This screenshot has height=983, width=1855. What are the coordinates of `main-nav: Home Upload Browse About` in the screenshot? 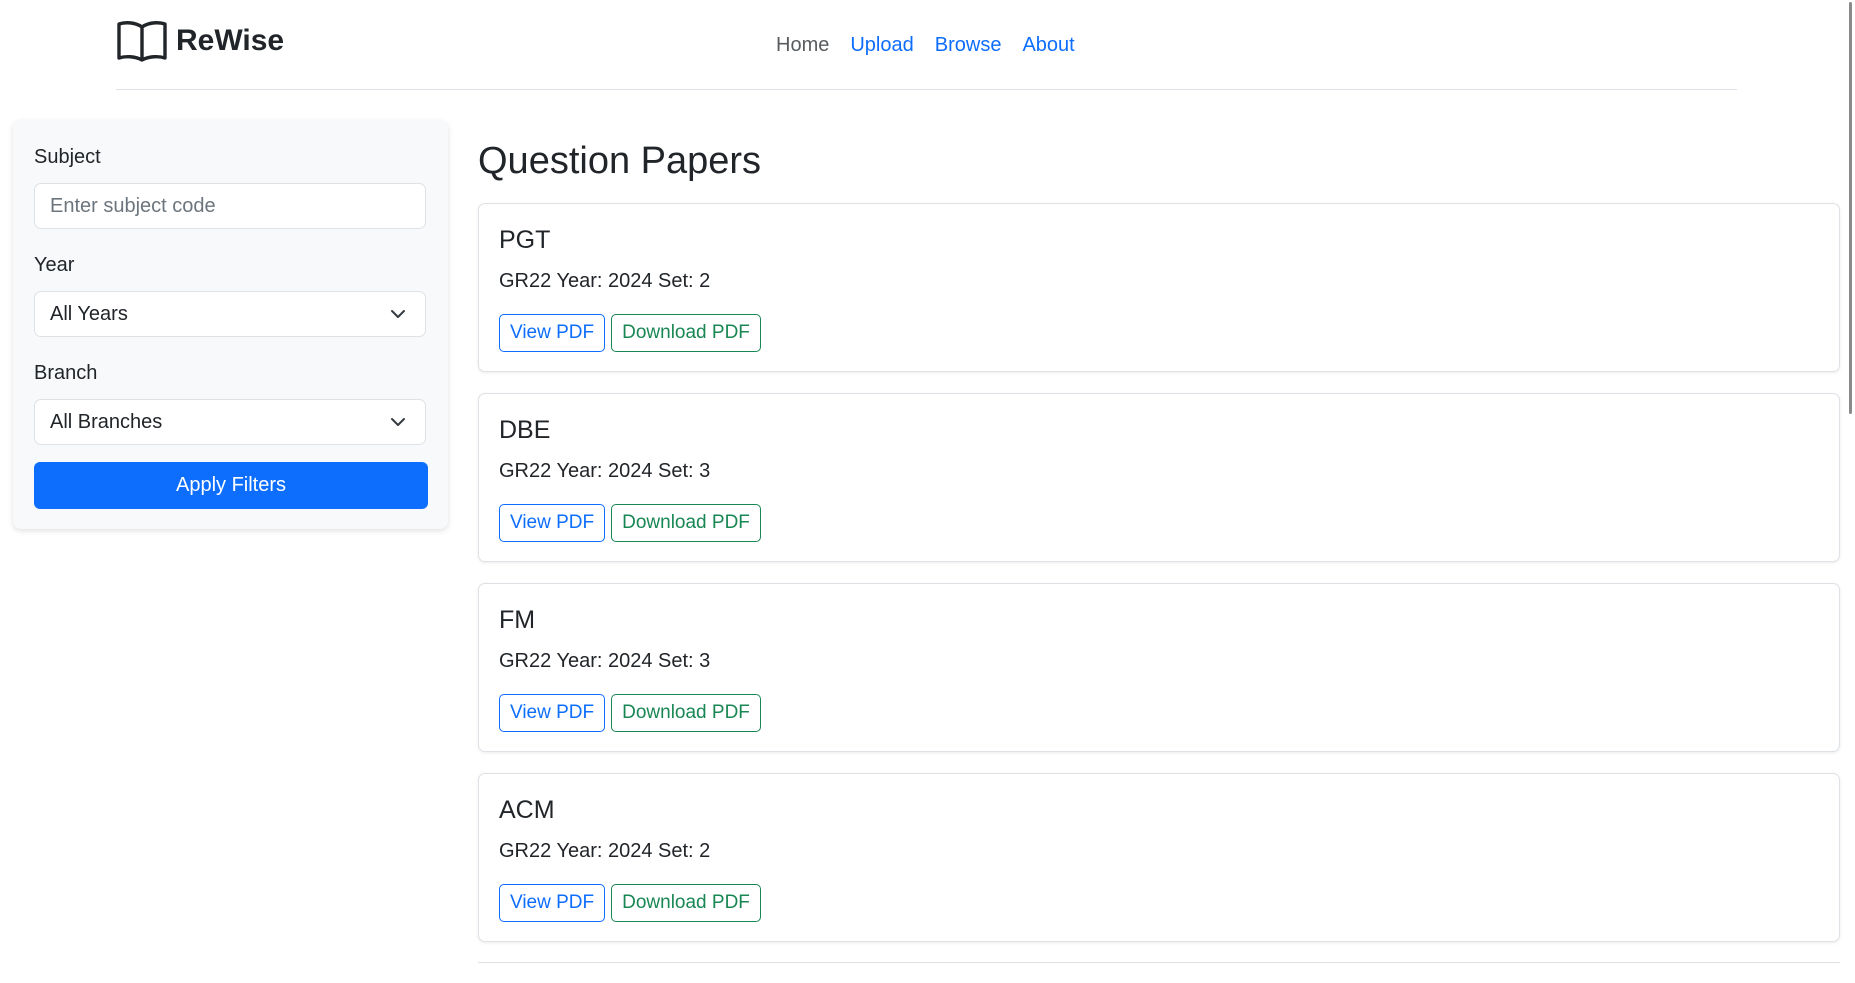 It's located at (936, 45).